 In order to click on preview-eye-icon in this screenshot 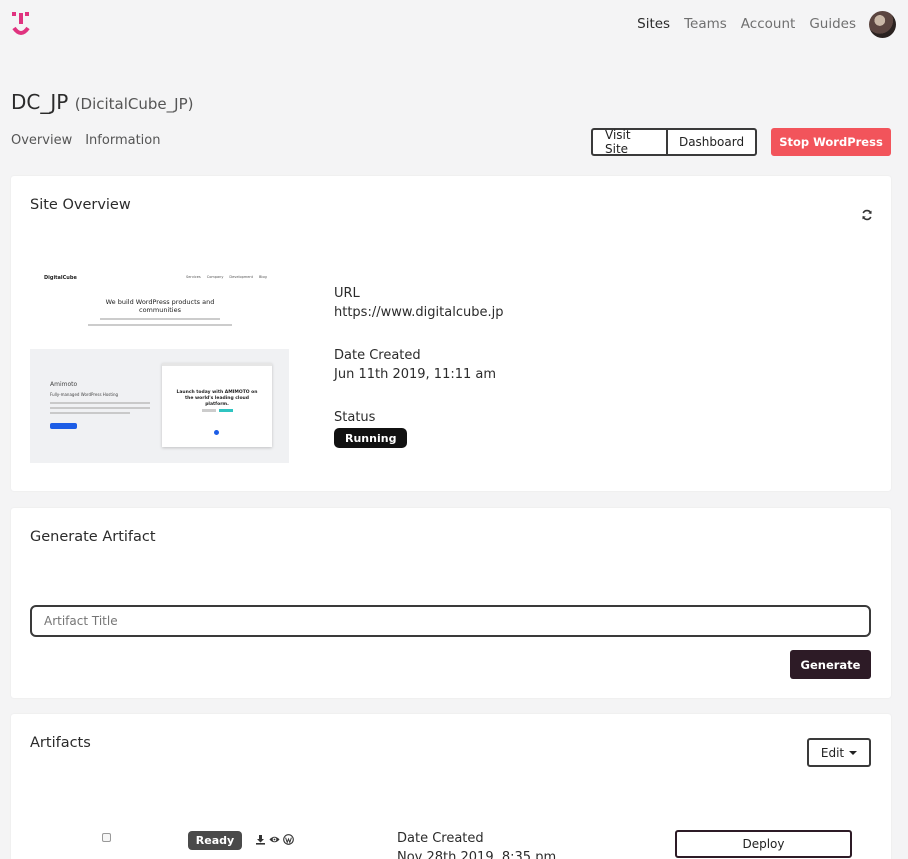, I will do `click(274, 839)`.